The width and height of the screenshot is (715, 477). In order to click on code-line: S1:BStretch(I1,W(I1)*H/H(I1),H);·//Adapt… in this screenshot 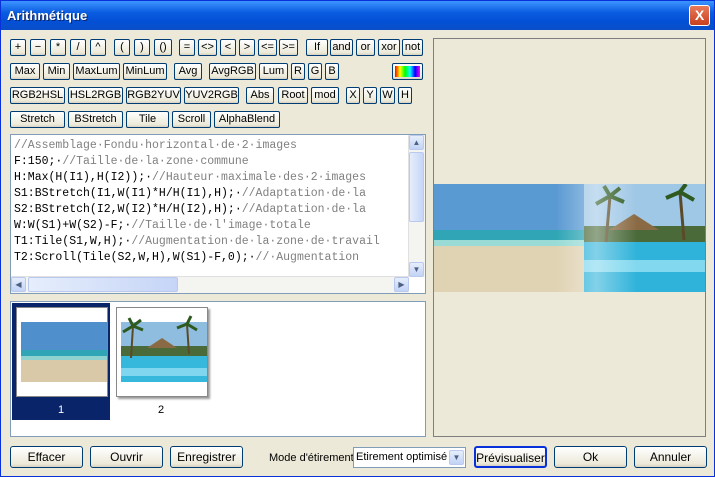, I will do `click(190, 193)`.